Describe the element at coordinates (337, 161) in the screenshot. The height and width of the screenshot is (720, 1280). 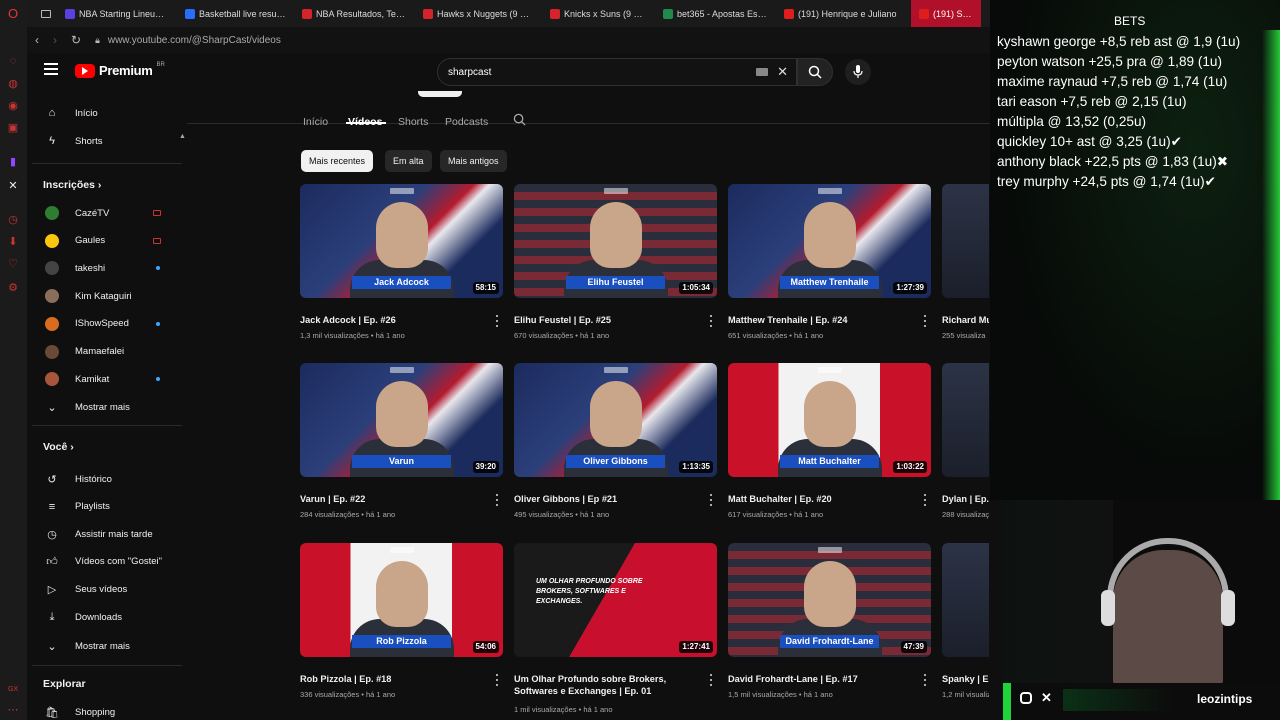
I see `chip-mais-recentes: Mais recentes` at that location.